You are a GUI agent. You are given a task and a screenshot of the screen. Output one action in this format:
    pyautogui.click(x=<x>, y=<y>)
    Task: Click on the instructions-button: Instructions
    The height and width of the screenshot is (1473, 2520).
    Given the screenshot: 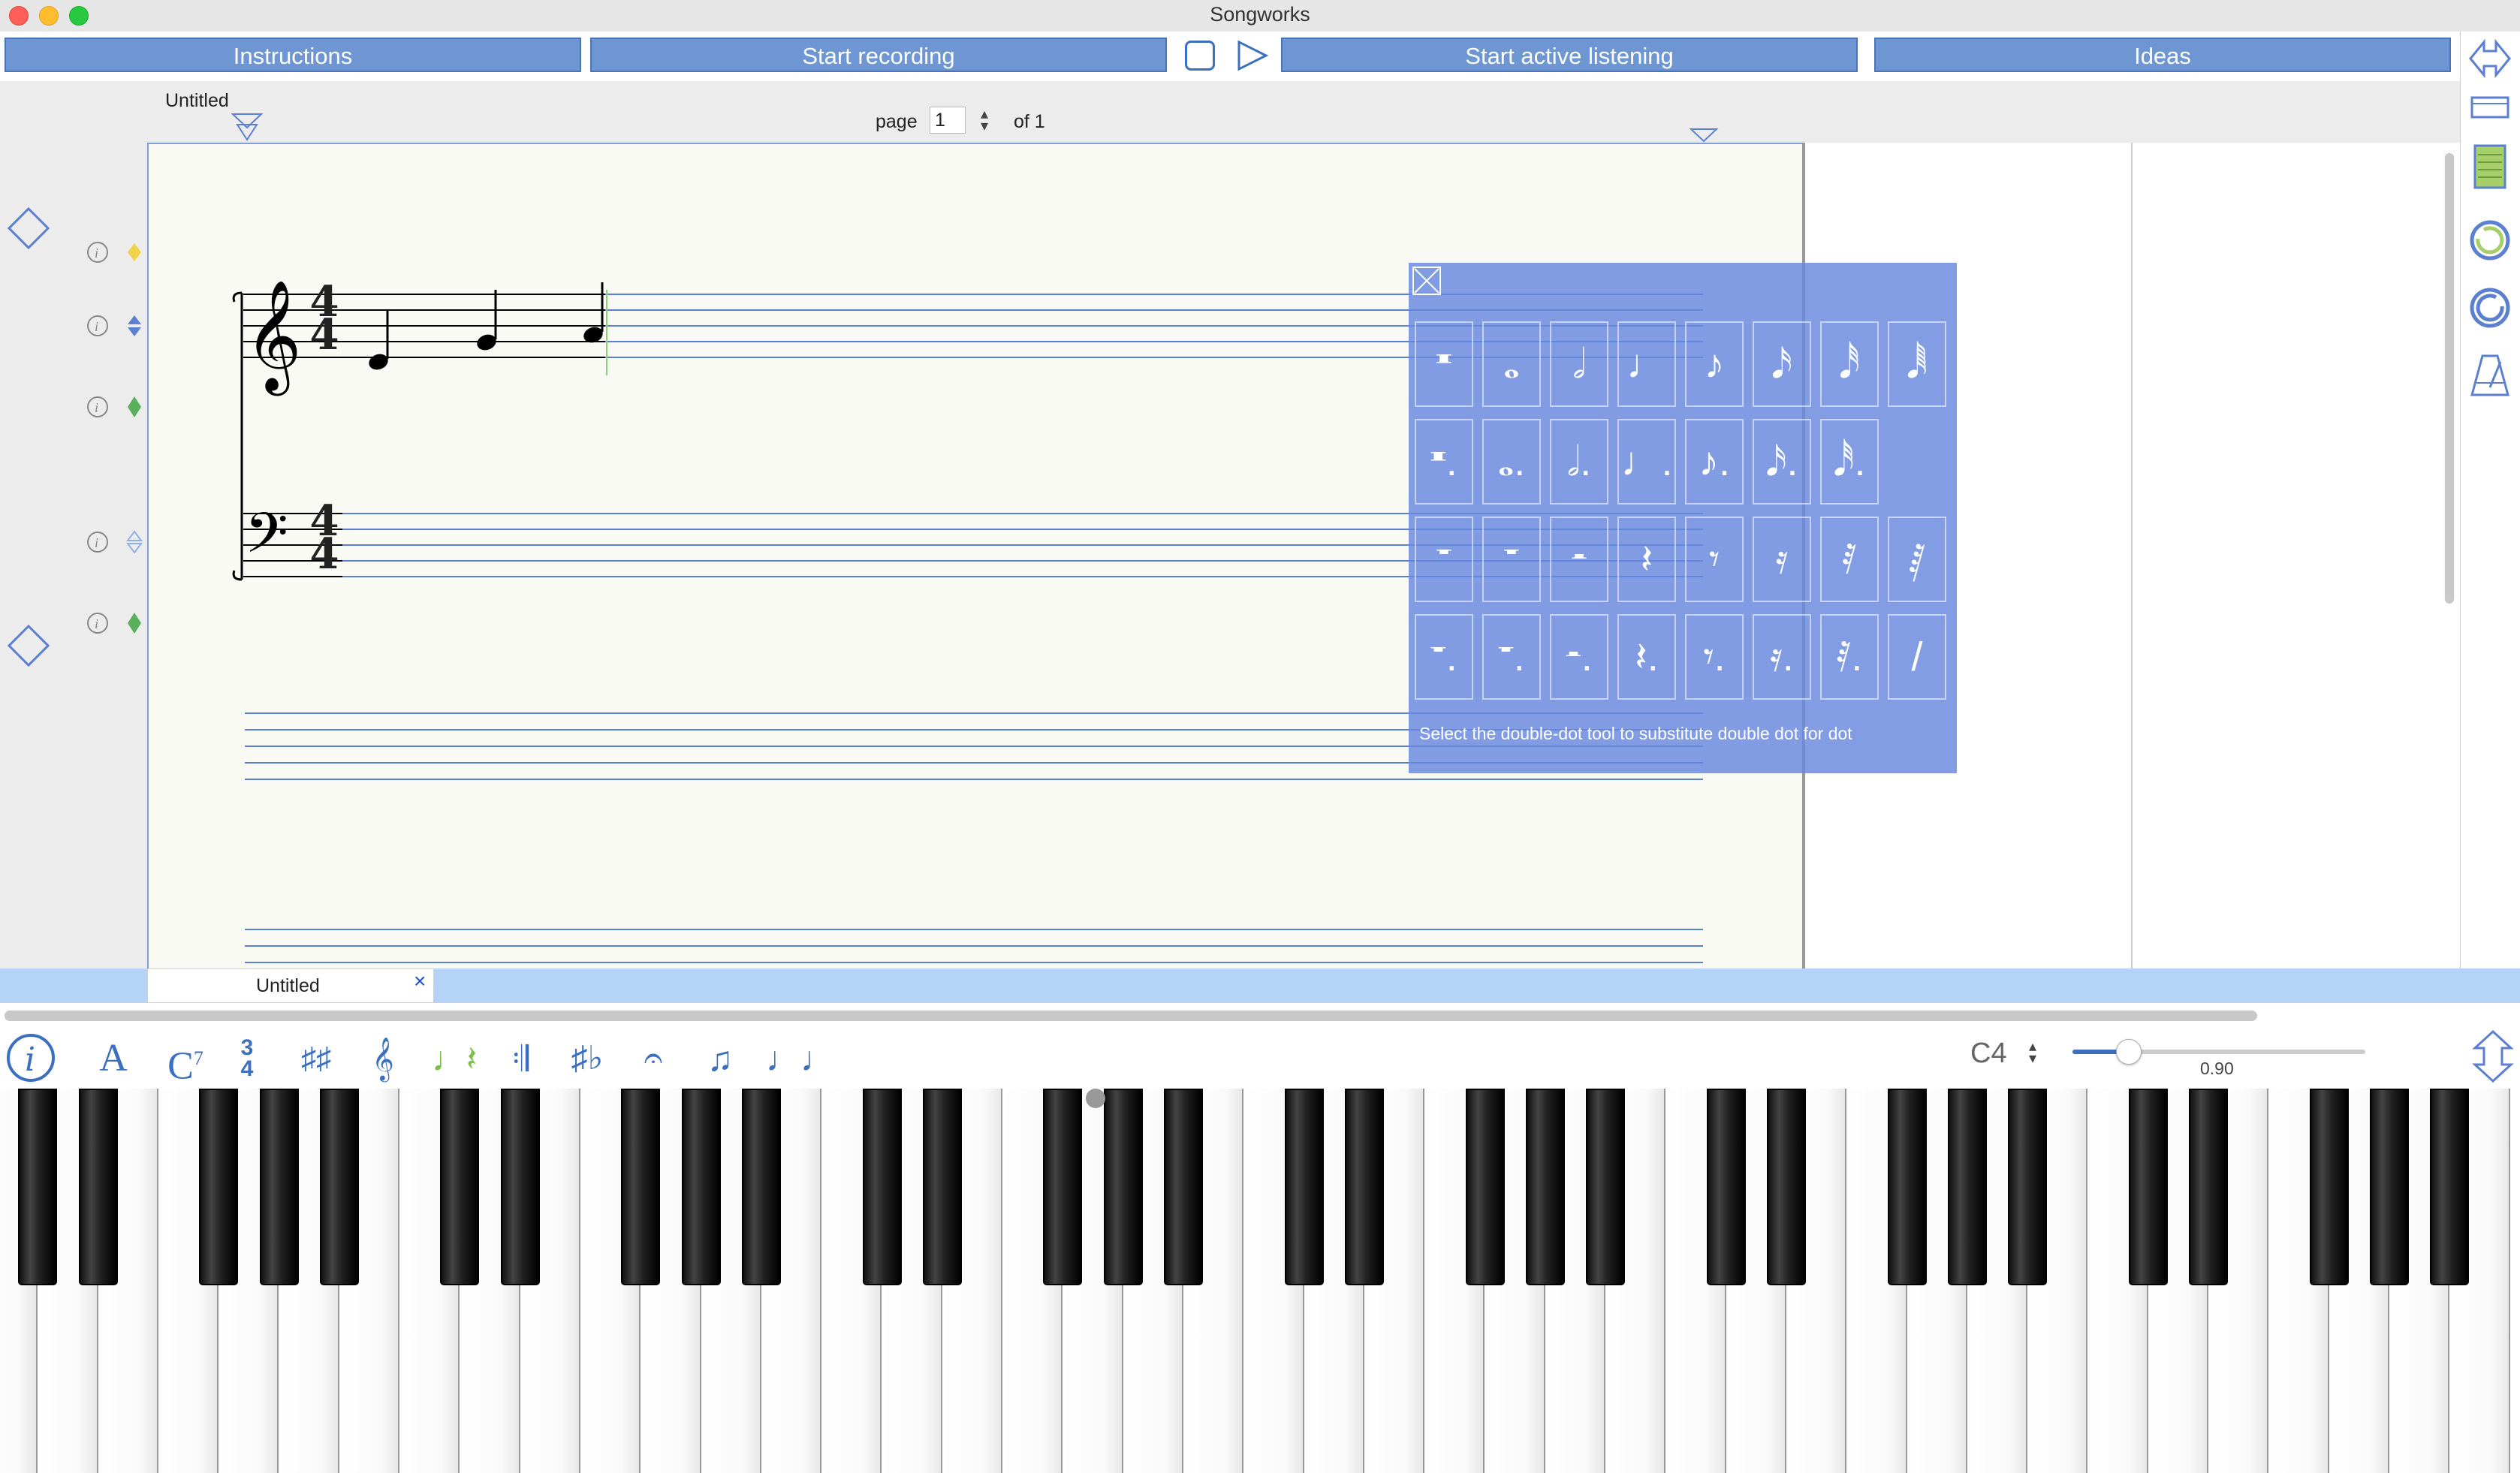 What is the action you would take?
    pyautogui.click(x=293, y=55)
    